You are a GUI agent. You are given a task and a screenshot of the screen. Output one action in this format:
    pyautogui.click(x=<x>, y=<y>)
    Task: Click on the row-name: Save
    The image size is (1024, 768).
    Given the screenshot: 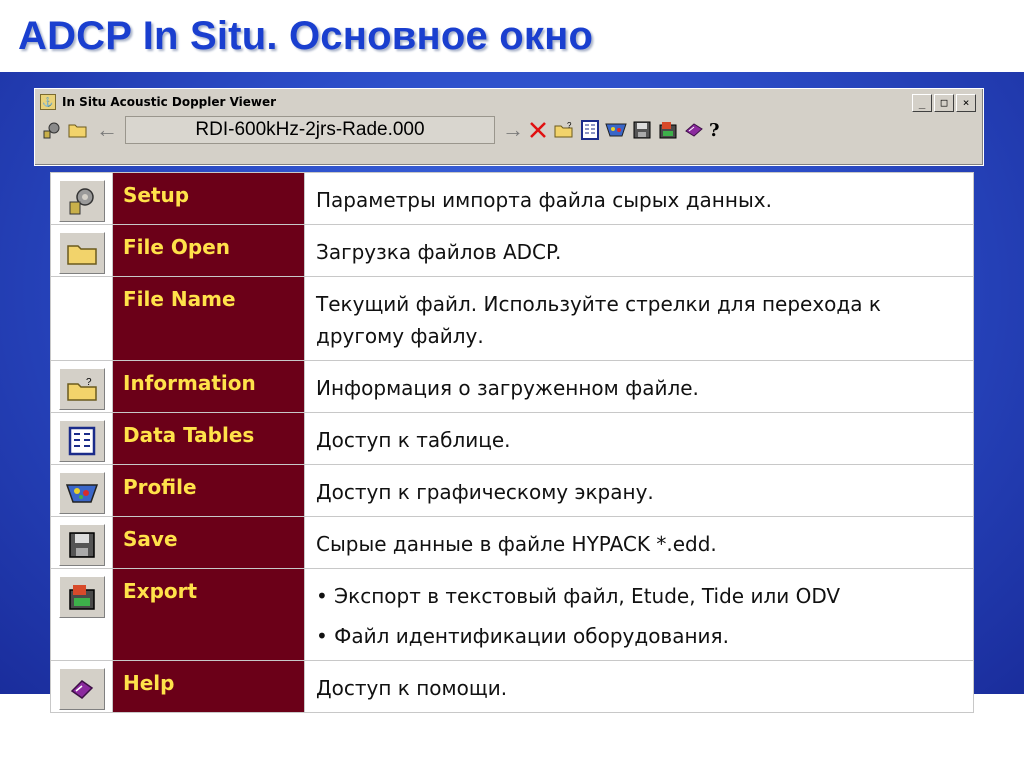 What is the action you would take?
    pyautogui.click(x=208, y=542)
    